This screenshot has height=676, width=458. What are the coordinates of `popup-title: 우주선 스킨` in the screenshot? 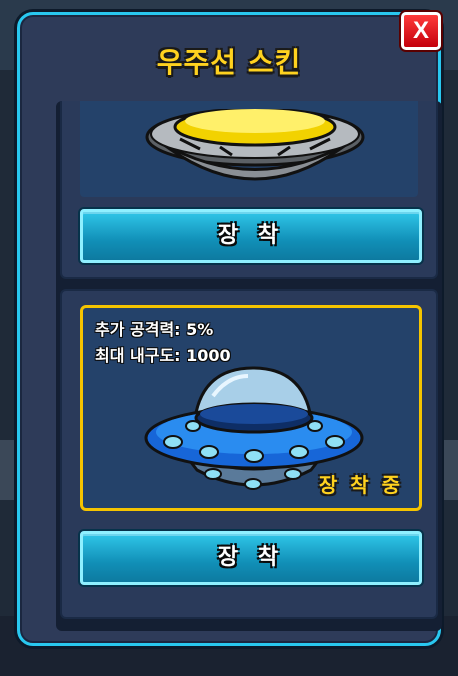 It's located at (229, 62).